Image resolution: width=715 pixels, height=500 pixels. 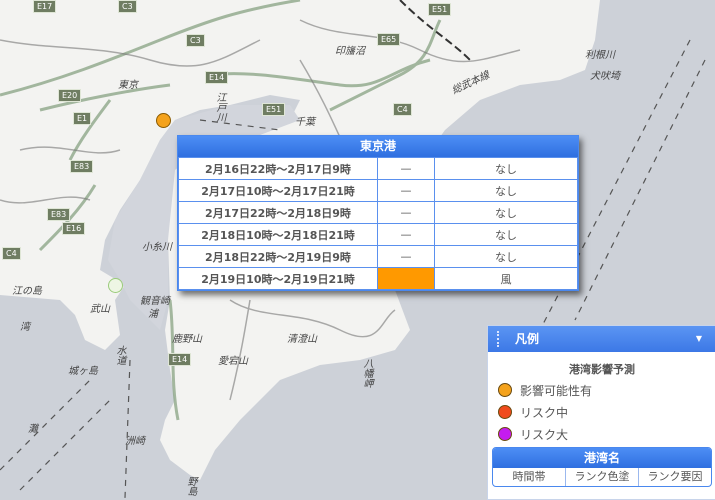 I want to click on forecast-row: 2月18日10時～2月18日21時 — なし, so click(x=378, y=234).